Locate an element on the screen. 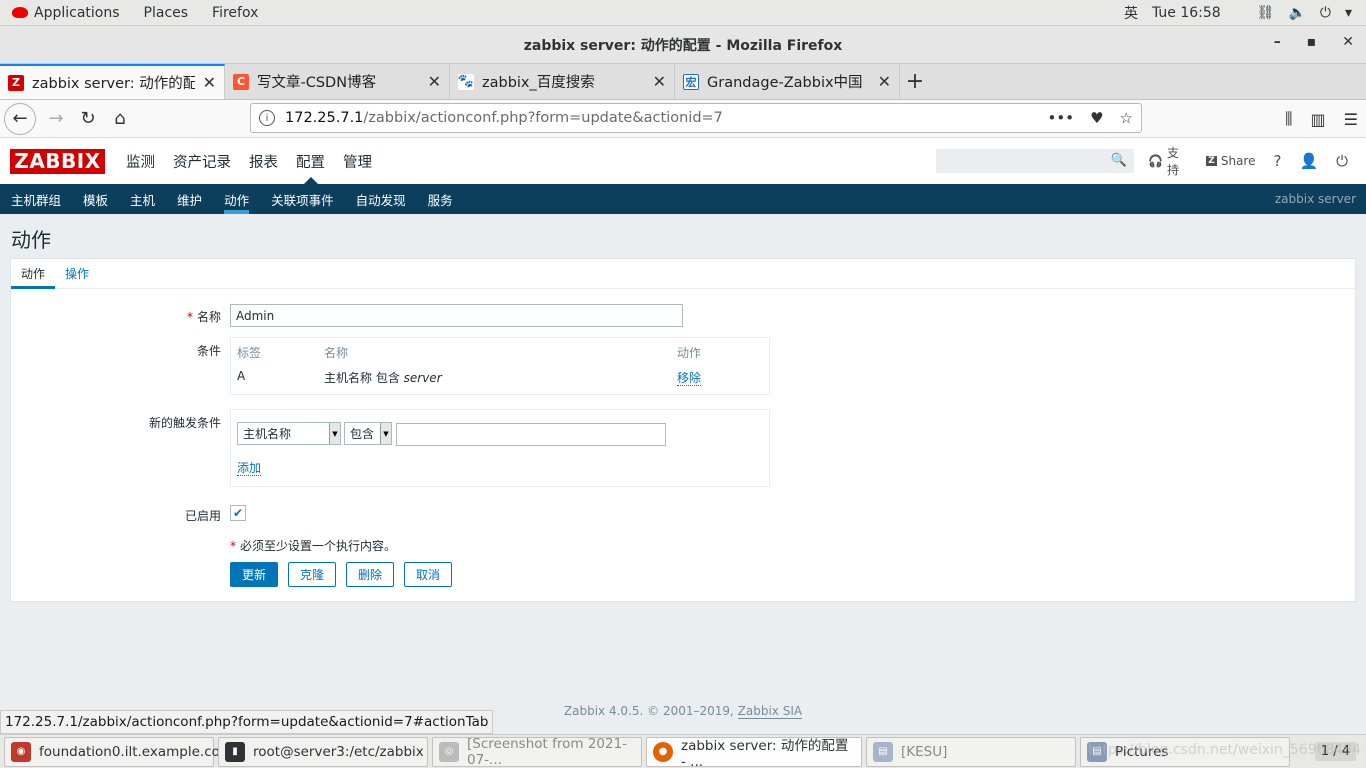 This screenshot has height=768, width=1366. taskbar-item-label: root@server3:/etc/zabbix is located at coordinates (338, 751).